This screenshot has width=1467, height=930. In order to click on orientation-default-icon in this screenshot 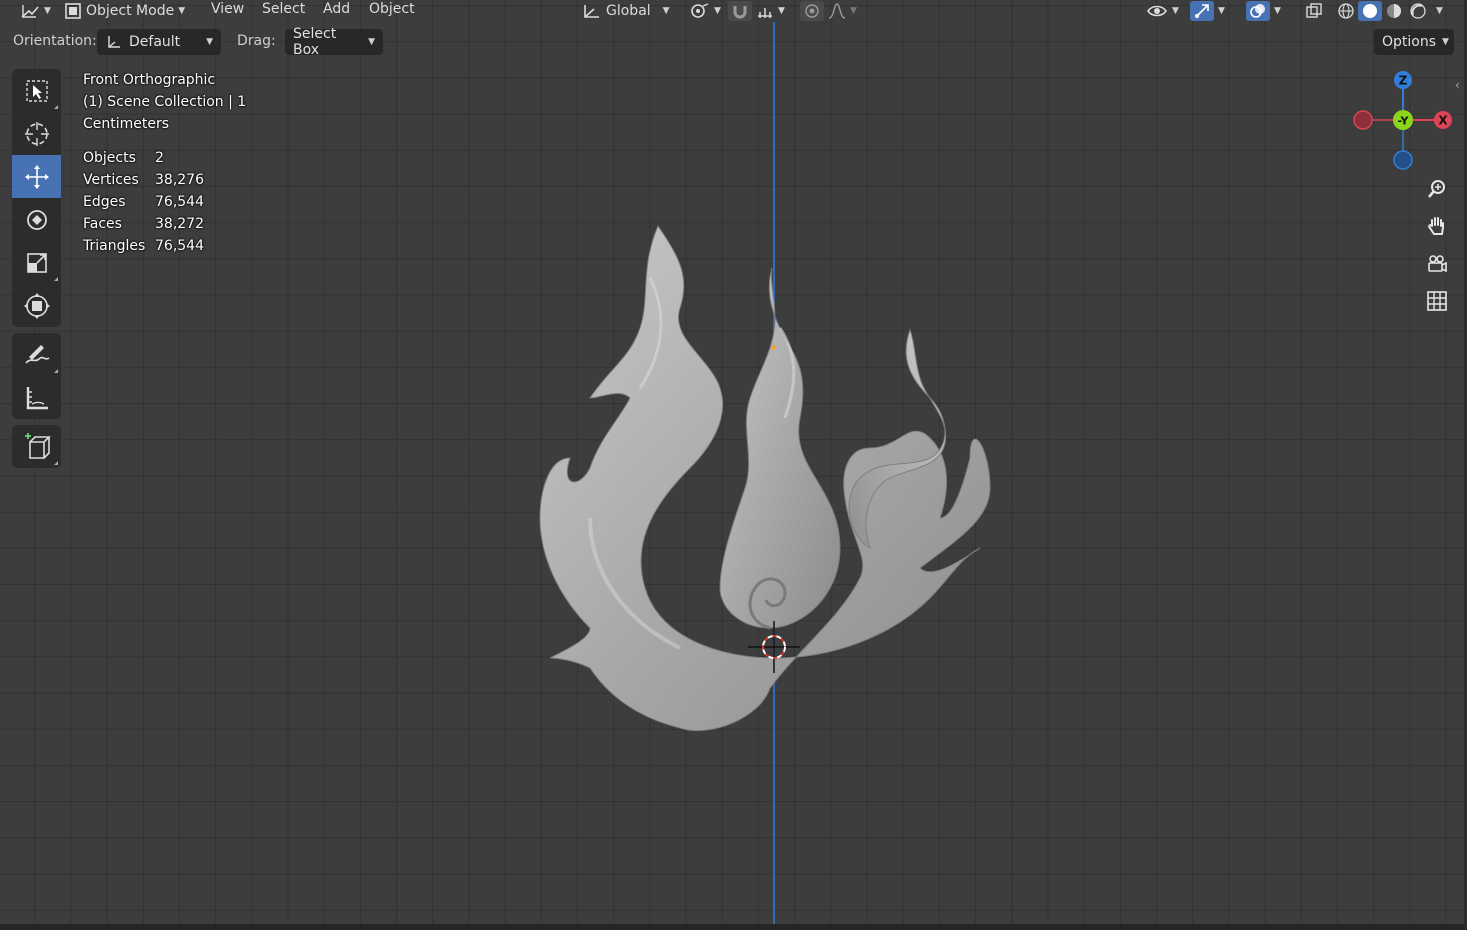, I will do `click(114, 42)`.